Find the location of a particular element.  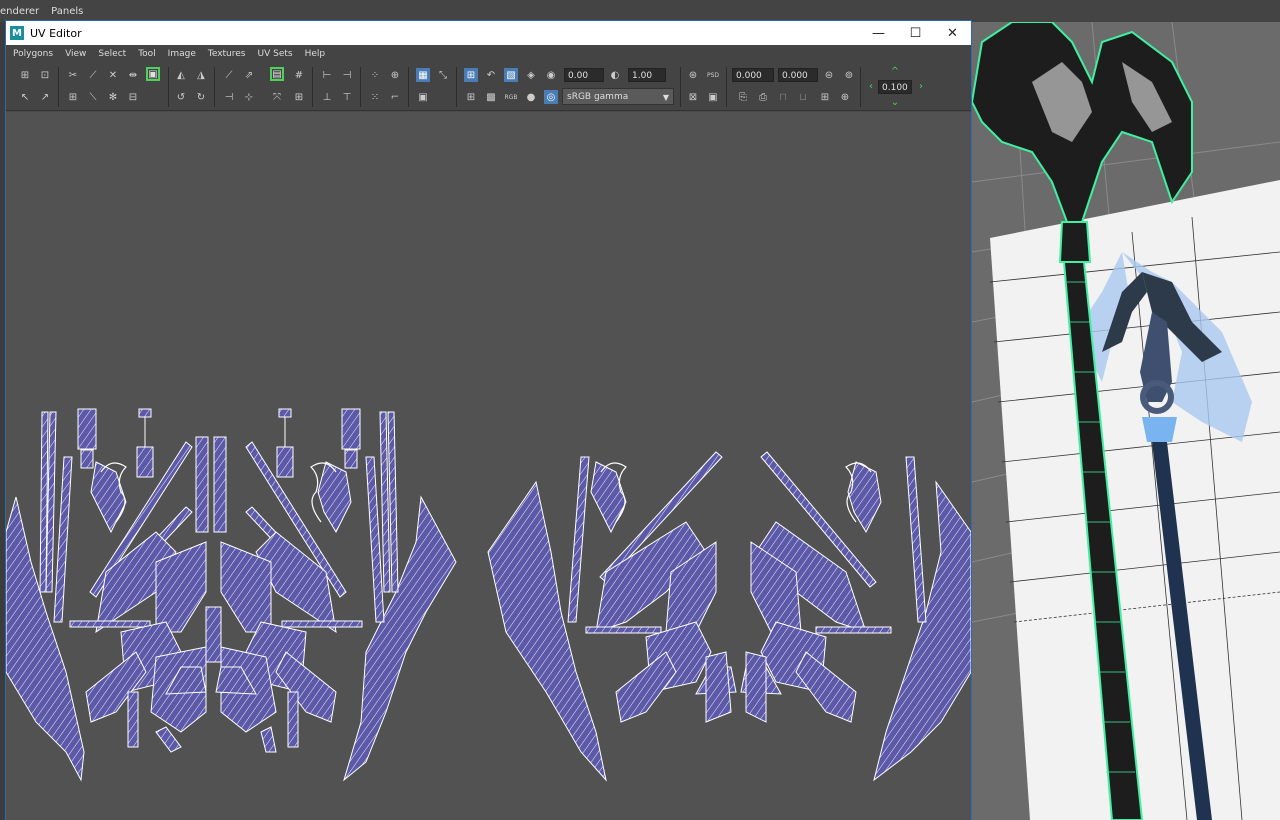

grid-icon: ⊞ is located at coordinates (471, 97).